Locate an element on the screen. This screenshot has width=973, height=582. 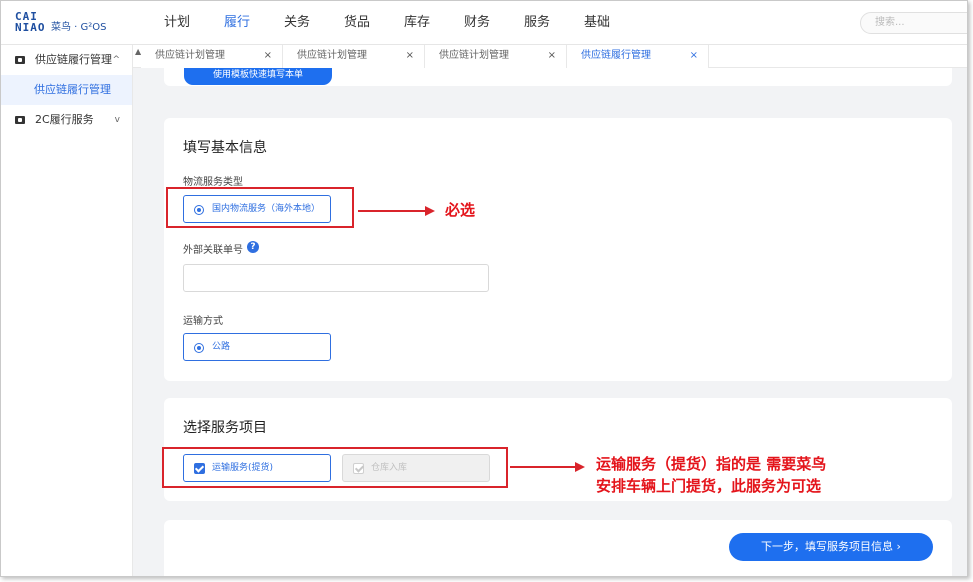
sidebar-group-supply-chain: 供应链履行管理 ^ is located at coordinates (66, 60).